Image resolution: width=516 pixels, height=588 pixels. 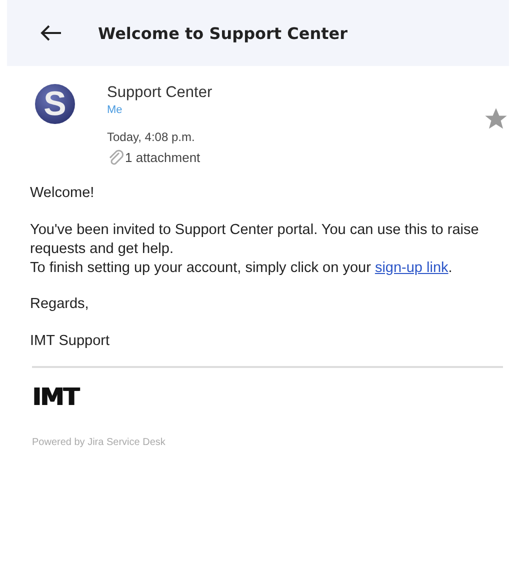 What do you see at coordinates (51, 33) in the screenshot?
I see `back-arrow-icon` at bounding box center [51, 33].